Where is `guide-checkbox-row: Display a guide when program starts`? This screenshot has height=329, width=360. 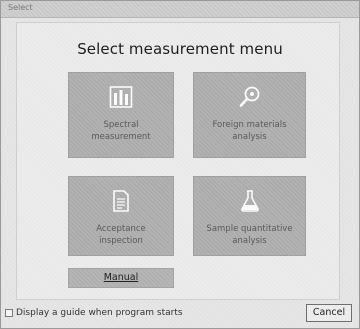 guide-checkbox-row: Display a guide when program starts is located at coordinates (94, 313).